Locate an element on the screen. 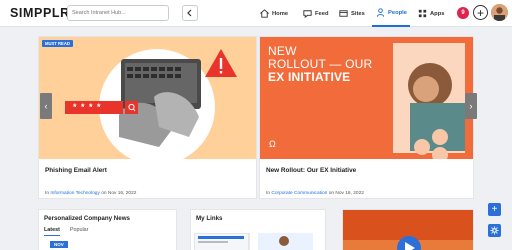 The image size is (512, 250). news-tabs: Latest Popular is located at coordinates (66, 231).